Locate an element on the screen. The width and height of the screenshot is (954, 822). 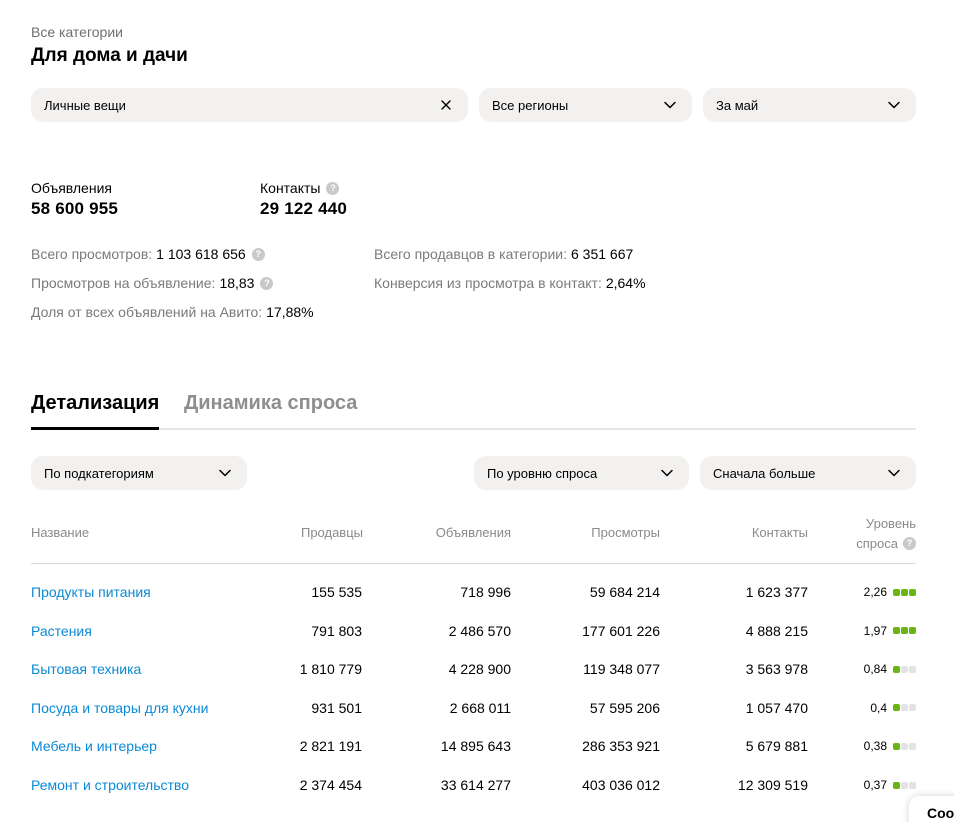
column-header-ads: Объявления is located at coordinates (473, 532).